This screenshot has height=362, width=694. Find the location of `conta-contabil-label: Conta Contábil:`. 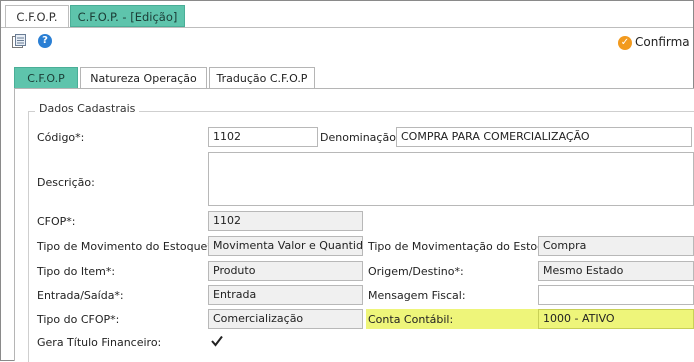

conta-contabil-label: Conta Contábil: is located at coordinates (411, 319).